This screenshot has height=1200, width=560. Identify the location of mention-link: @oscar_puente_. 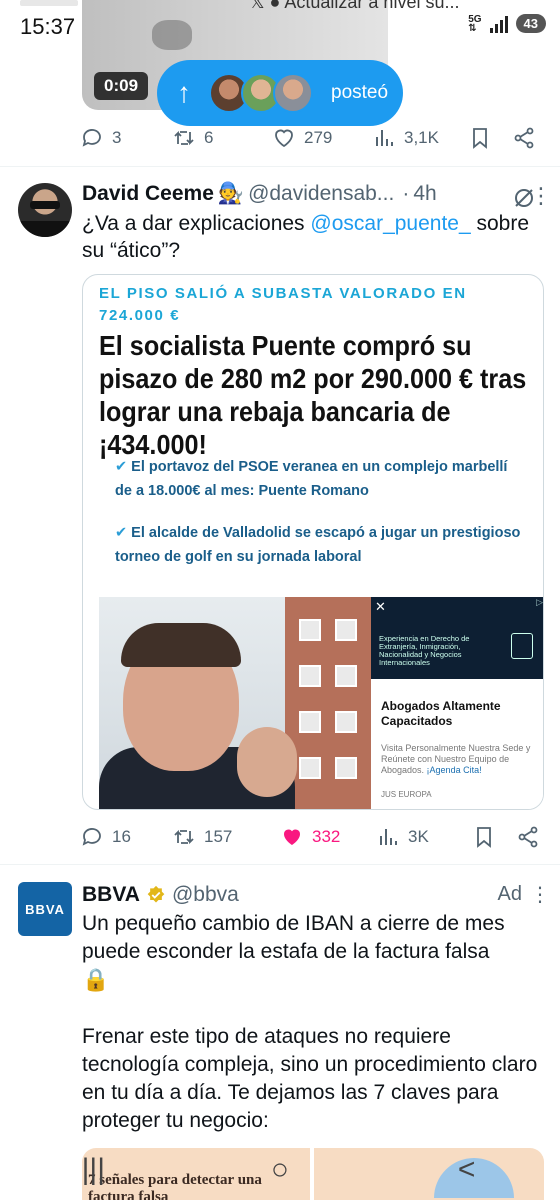
(390, 223).